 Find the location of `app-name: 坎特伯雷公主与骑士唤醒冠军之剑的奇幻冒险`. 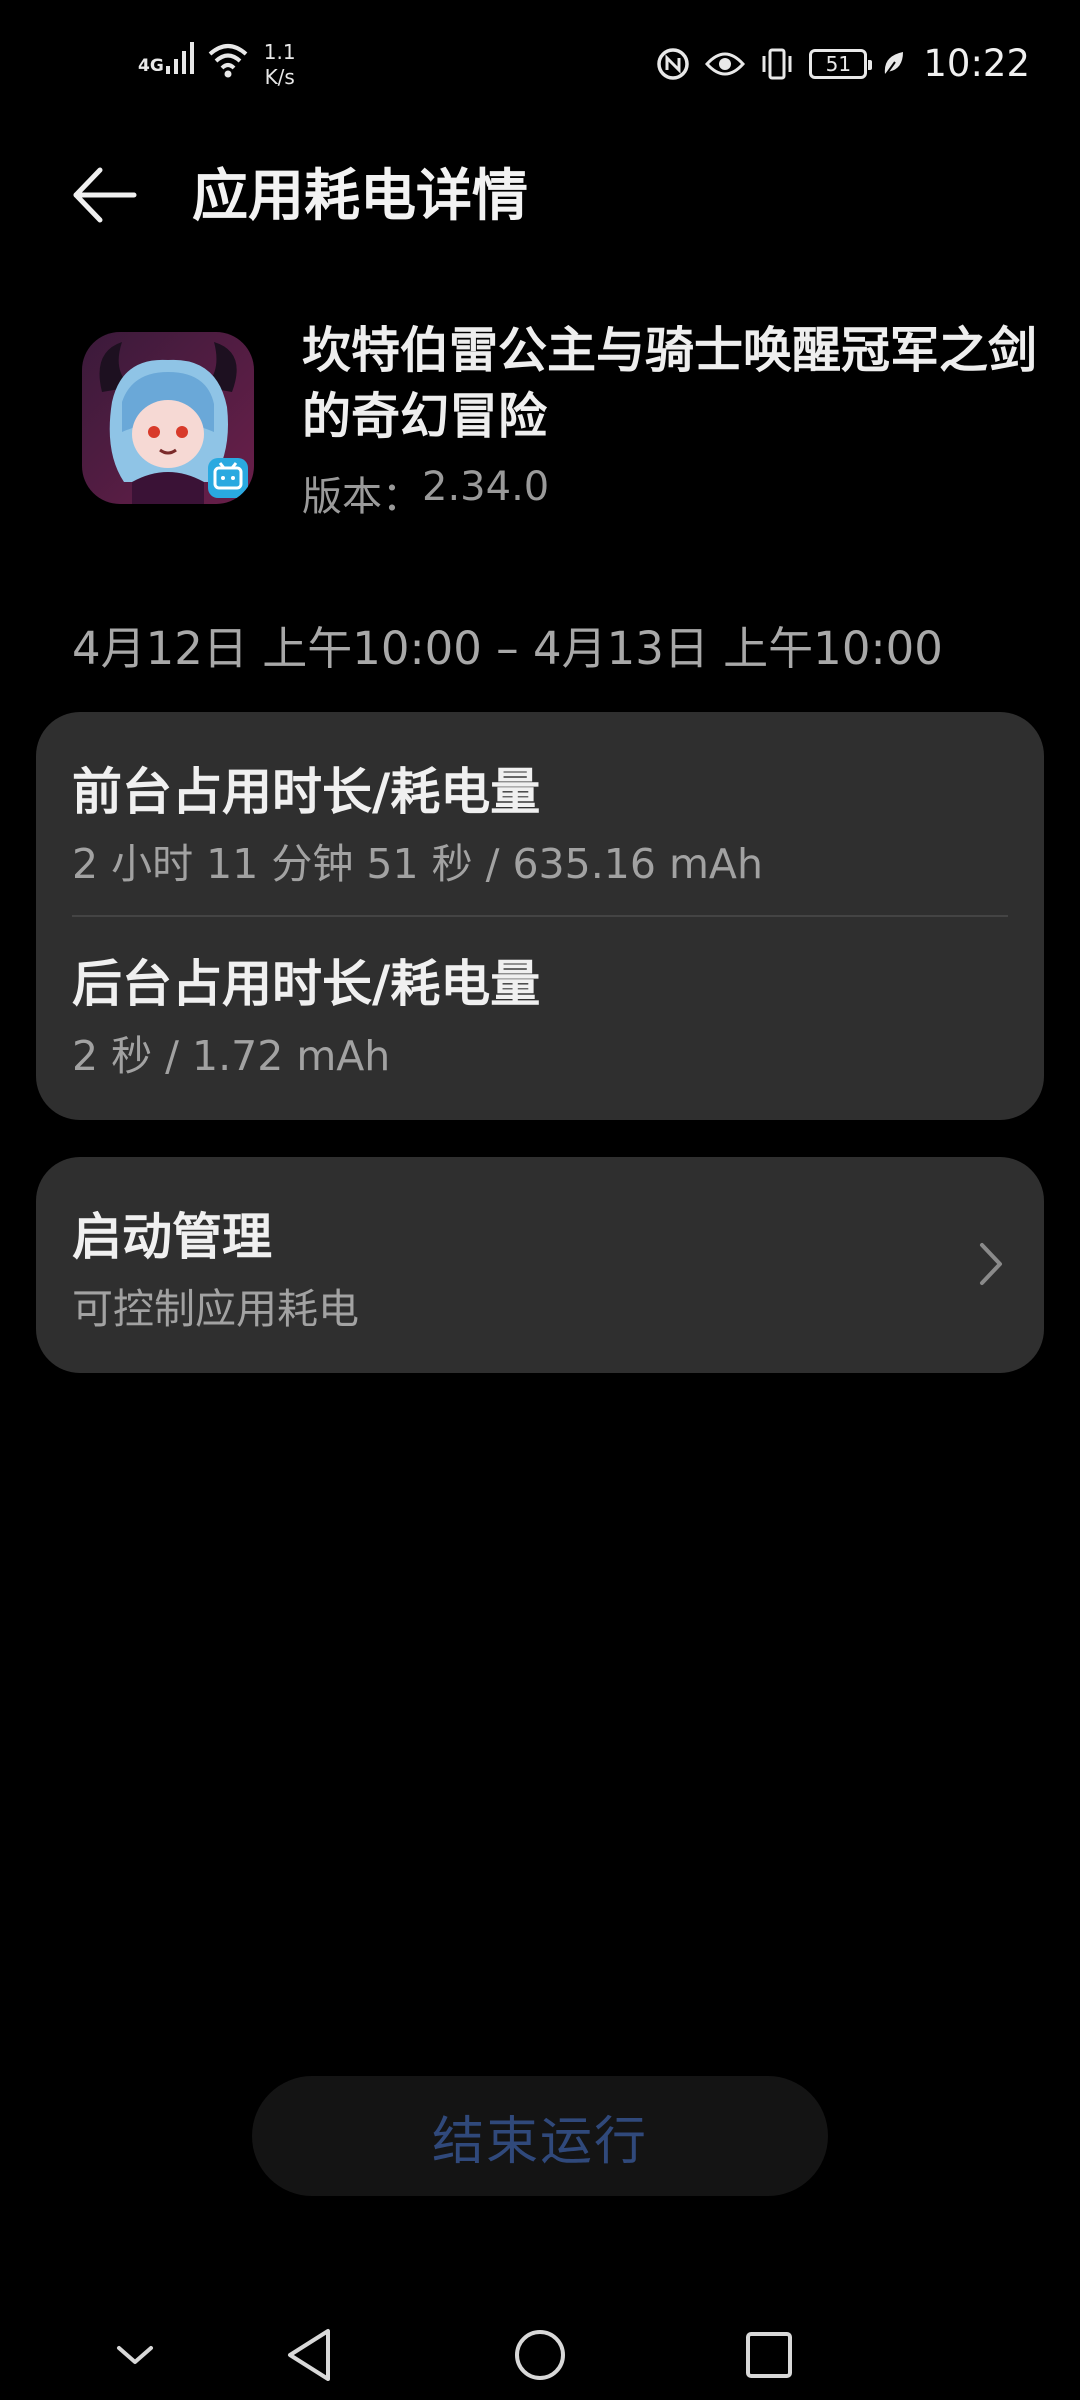

app-name: 坎特伯雷公主与骑士唤醒冠军之剑的奇幻冒险 is located at coordinates (670, 383).